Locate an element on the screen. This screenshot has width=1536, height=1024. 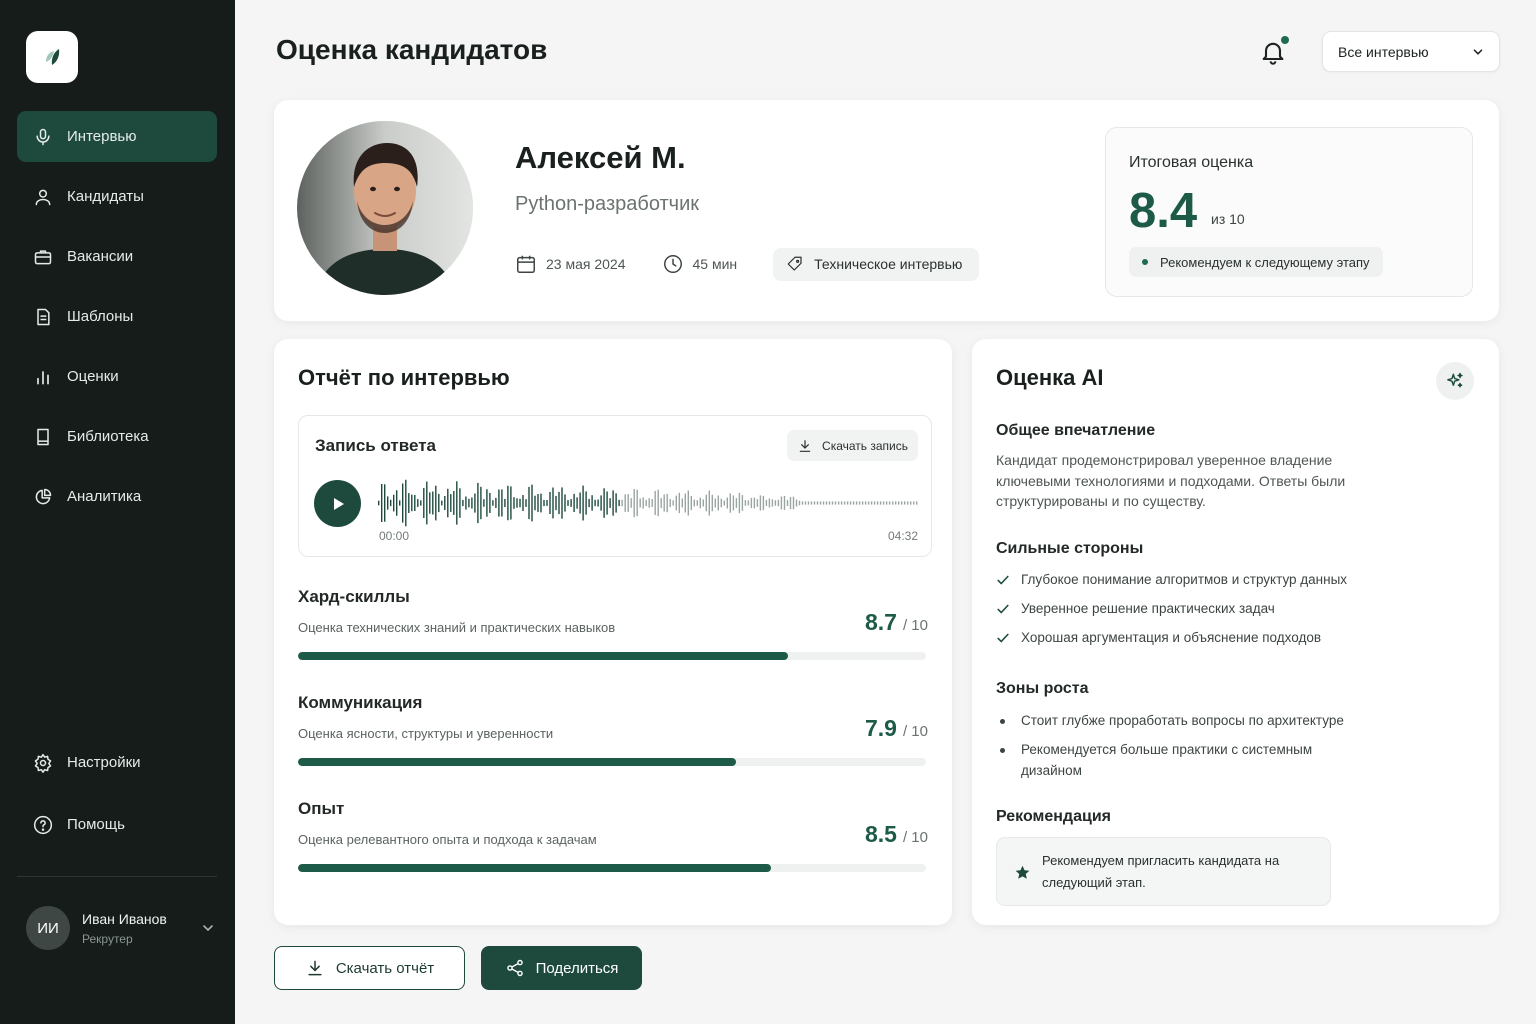
share-button: Поделиться is located at coordinates (561, 968).